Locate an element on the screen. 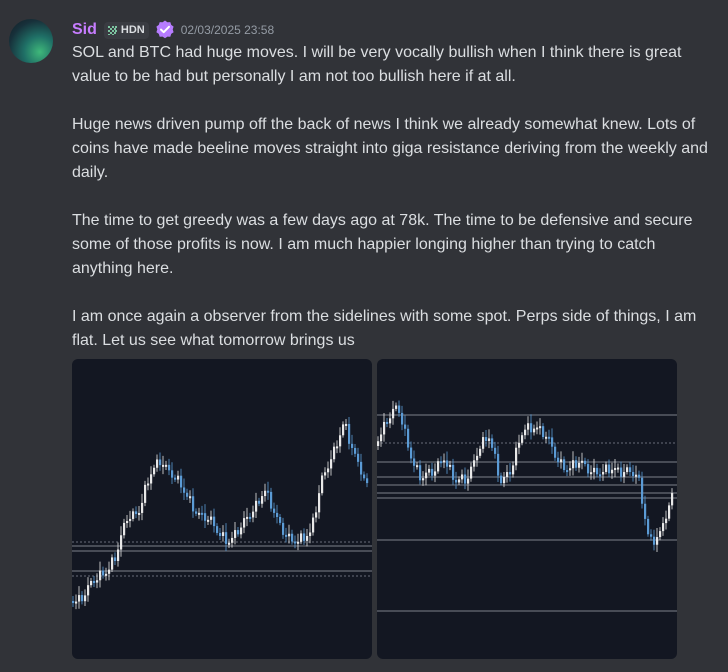  avatar is located at coordinates (31, 41).